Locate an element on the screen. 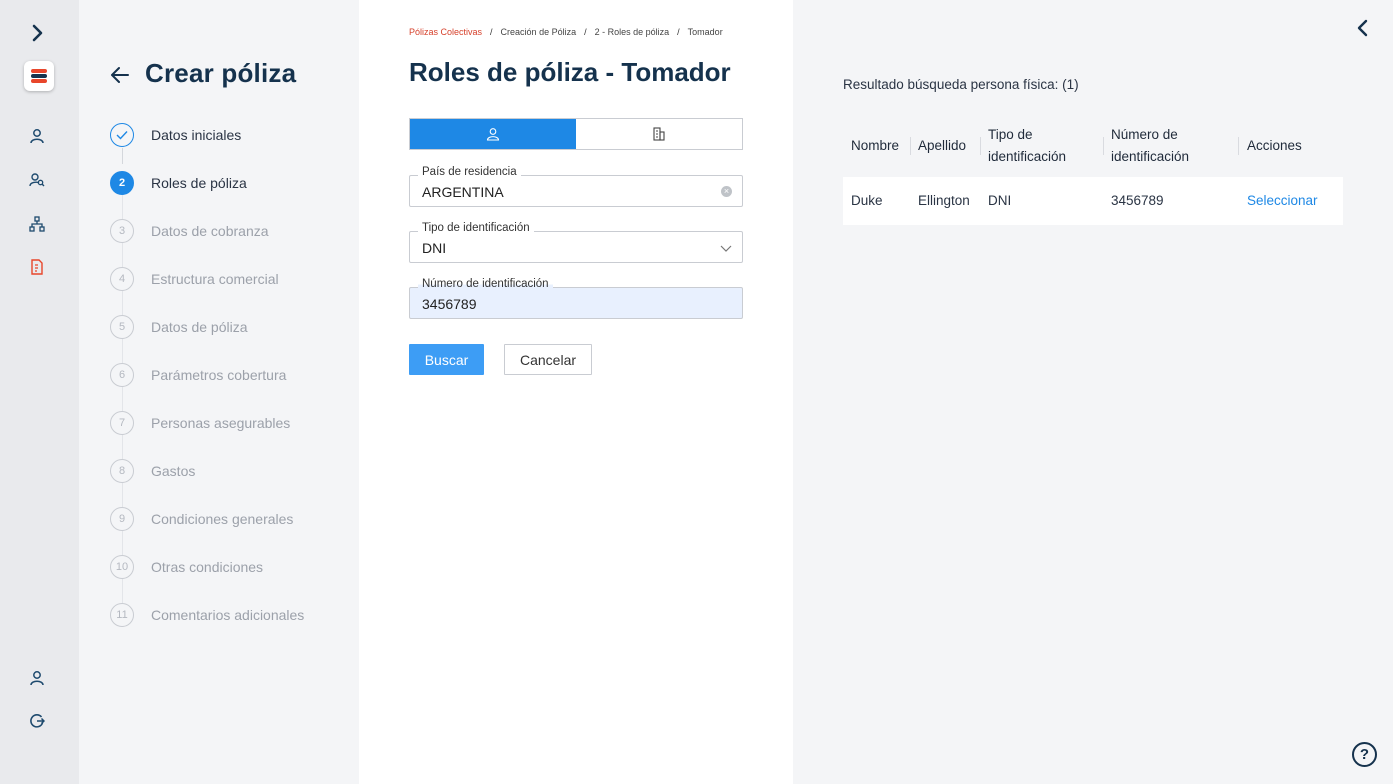 This screenshot has width=1393, height=784. step-label: Datos de cobranza is located at coordinates (210, 231).